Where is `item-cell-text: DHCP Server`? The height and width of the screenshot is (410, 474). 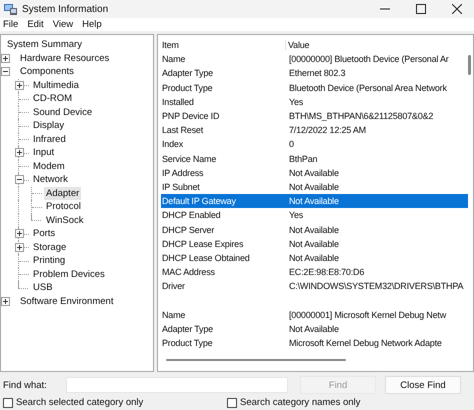 item-cell-text: DHCP Server is located at coordinates (188, 229).